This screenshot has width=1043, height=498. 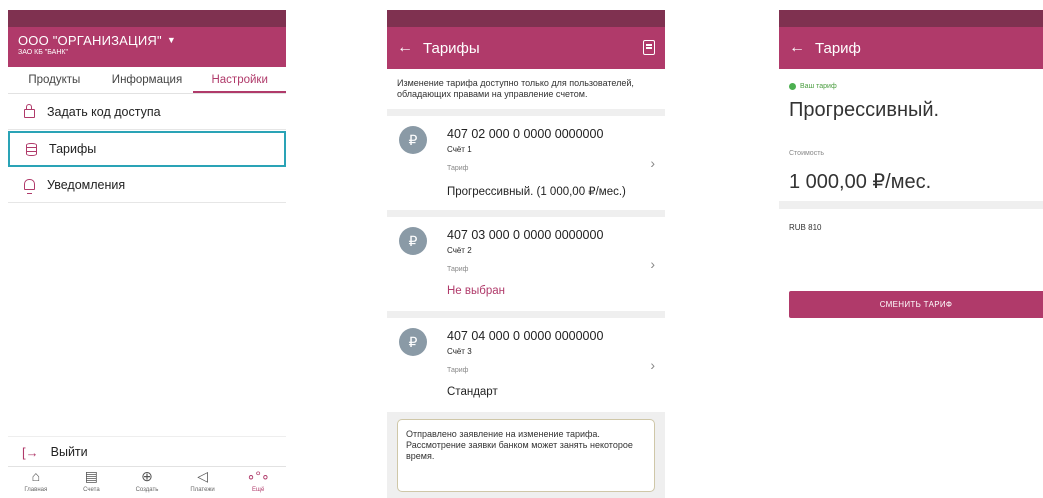 I want to click on menu-item-access-code: Задать код доступа, so click(x=147, y=112).